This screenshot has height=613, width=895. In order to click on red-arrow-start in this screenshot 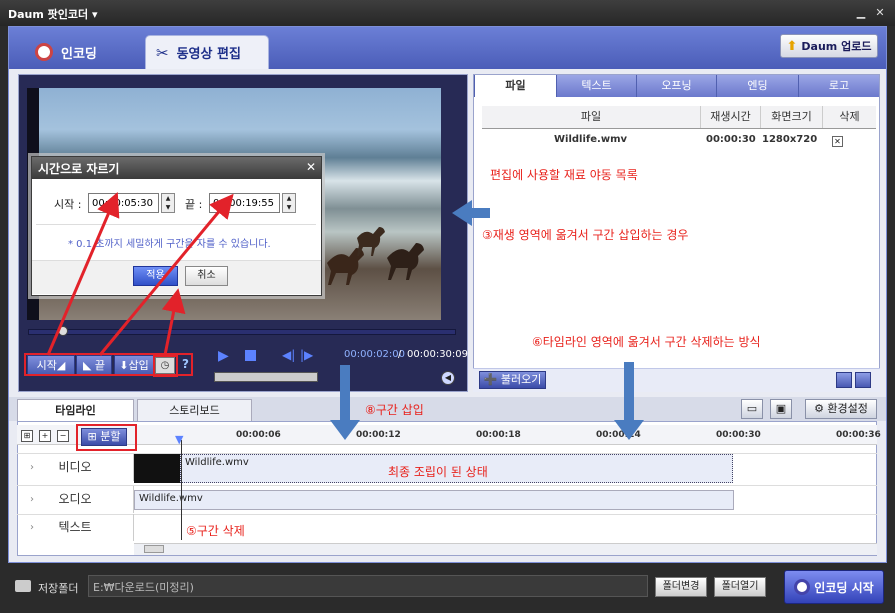, I will do `click(83, 273)`.